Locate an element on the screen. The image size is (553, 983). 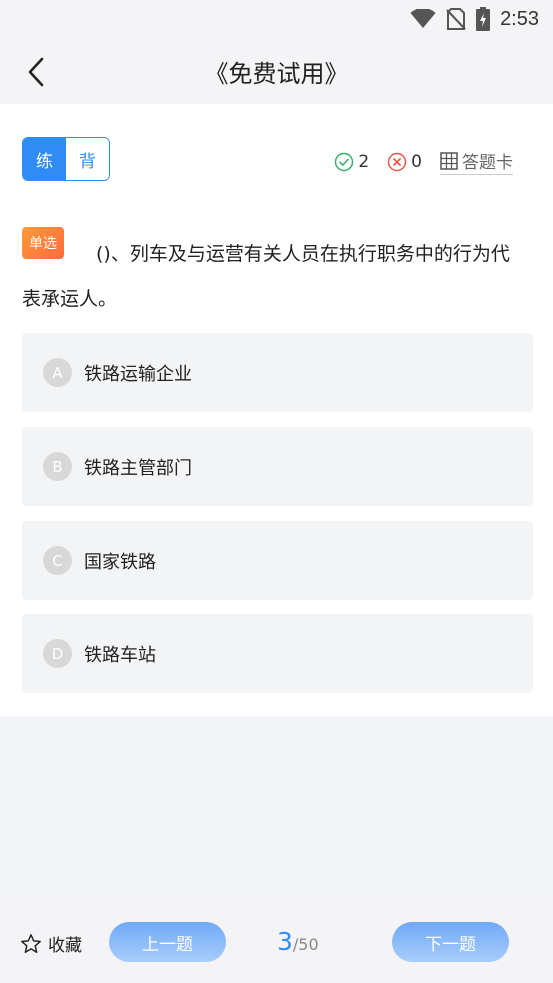
next-question-button: 下一题 is located at coordinates (450, 942).